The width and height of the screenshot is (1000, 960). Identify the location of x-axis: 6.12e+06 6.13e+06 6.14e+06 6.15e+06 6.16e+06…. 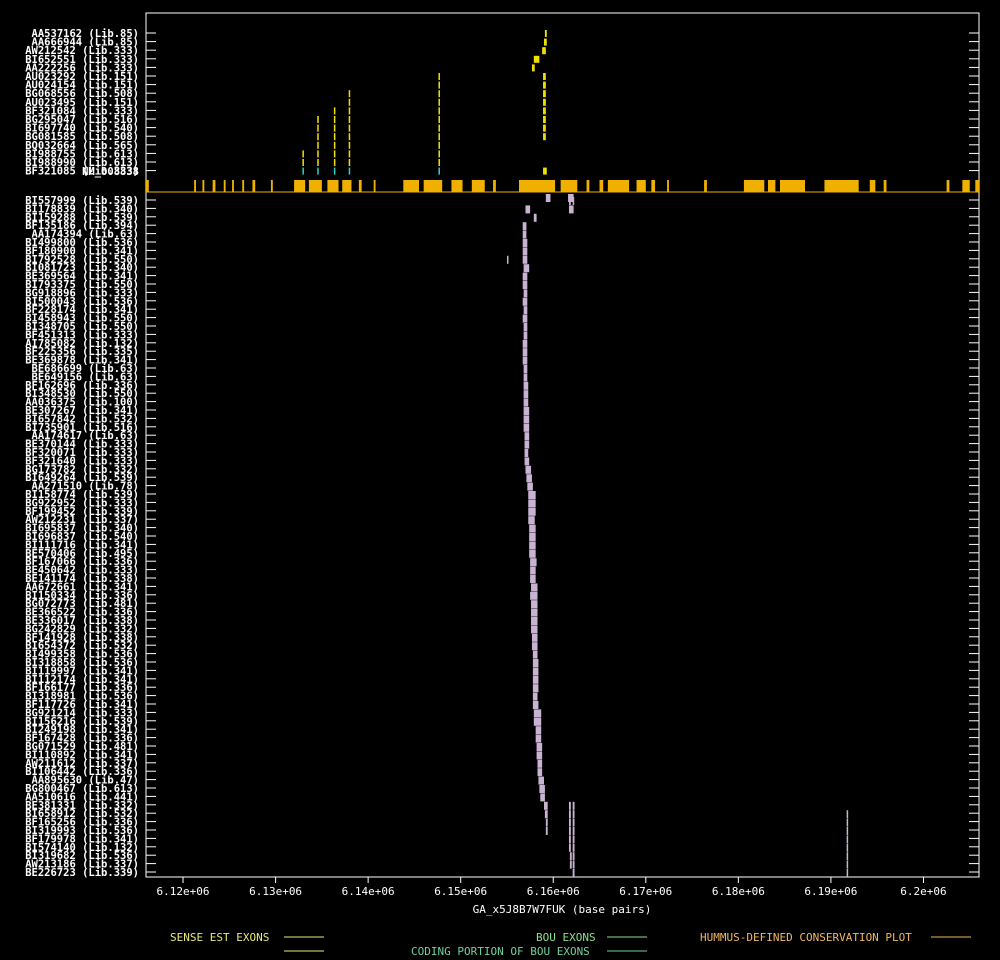
(552, 887).